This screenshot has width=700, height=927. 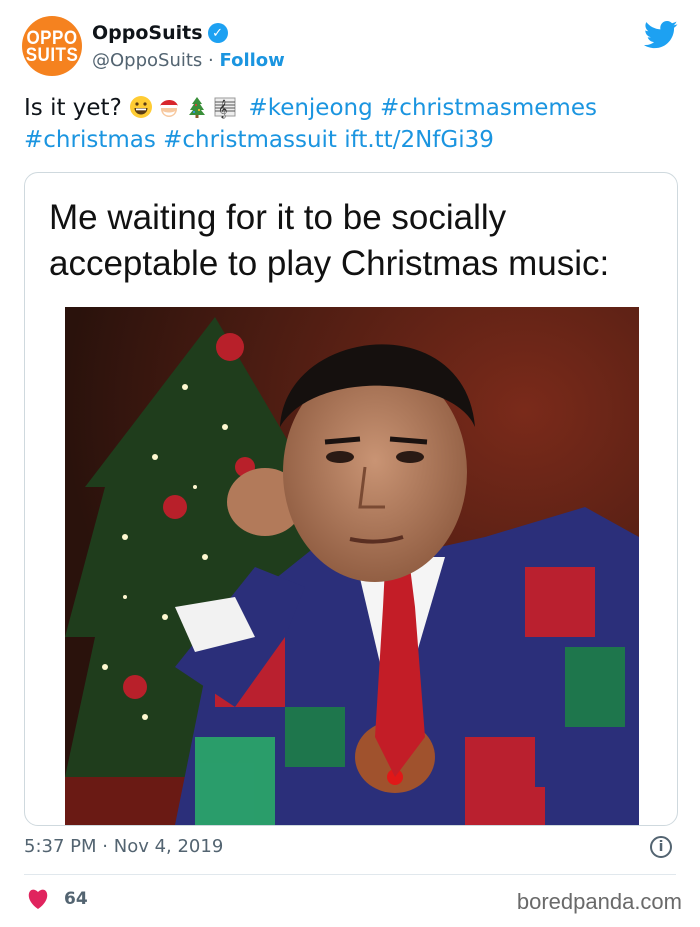 What do you see at coordinates (250, 140) in the screenshot?
I see `hashtag-christmassuit: #christmassuit` at bounding box center [250, 140].